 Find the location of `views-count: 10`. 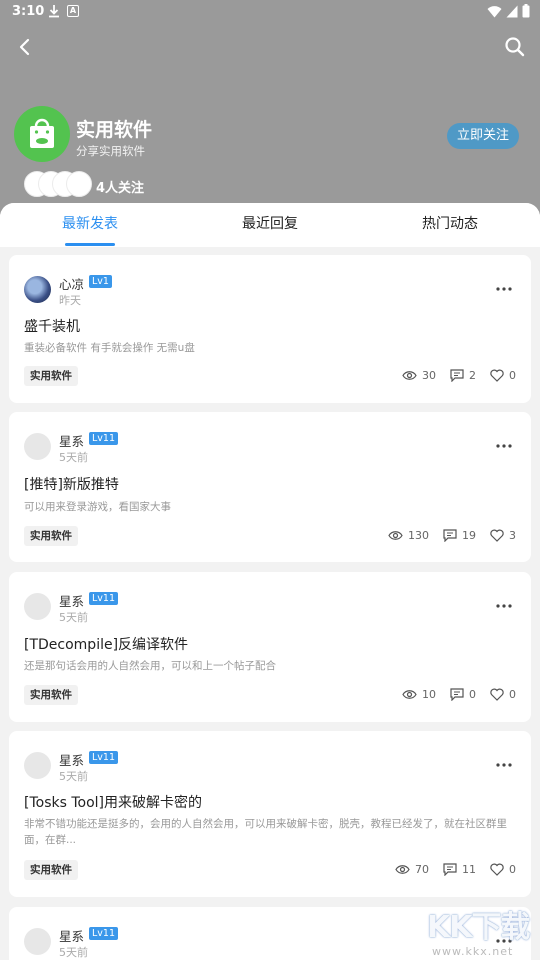

views-count: 10 is located at coordinates (429, 694).